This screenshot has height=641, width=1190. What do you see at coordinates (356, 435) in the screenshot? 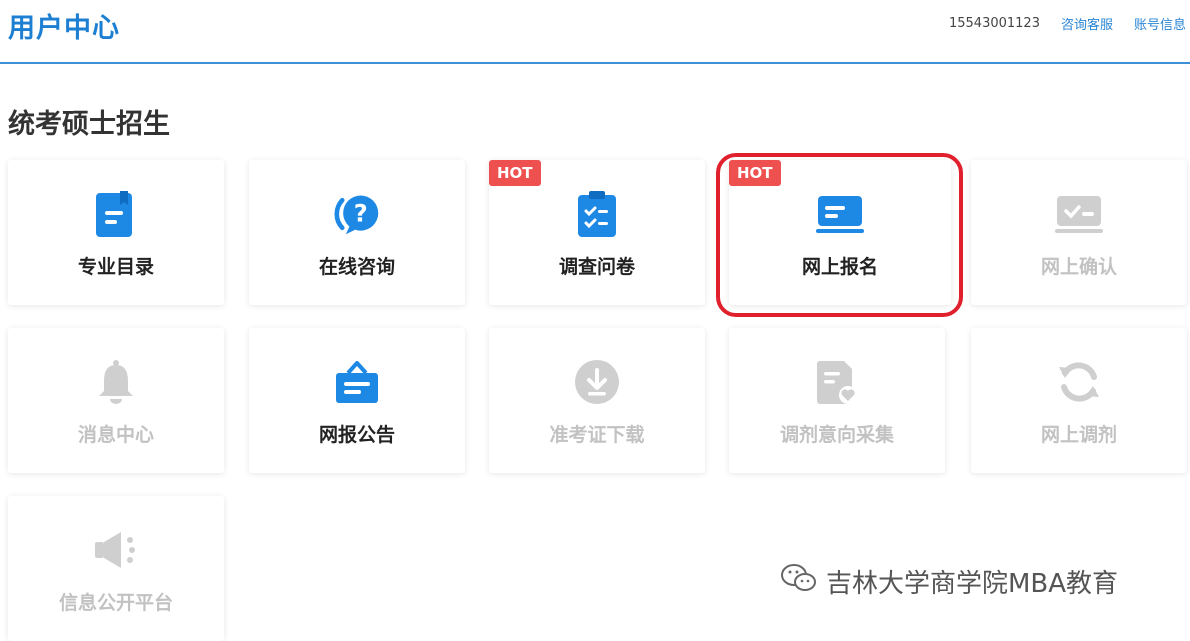
I see `card-label: 网报公告` at bounding box center [356, 435].